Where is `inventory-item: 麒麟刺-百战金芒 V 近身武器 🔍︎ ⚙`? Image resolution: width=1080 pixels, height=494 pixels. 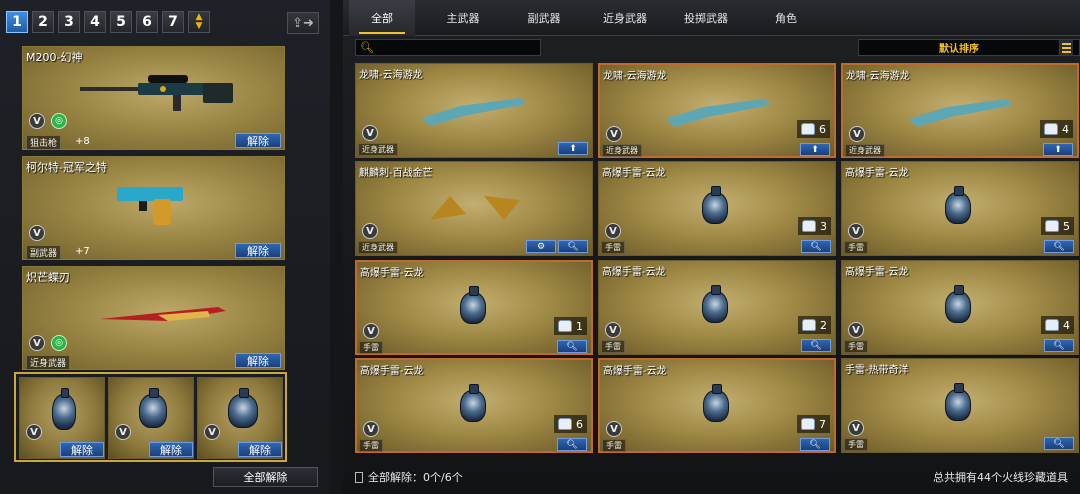
inventory-item: 麒麟刺-百战金芒 V 近身武器 🔍︎ ⚙ is located at coordinates (474, 208).